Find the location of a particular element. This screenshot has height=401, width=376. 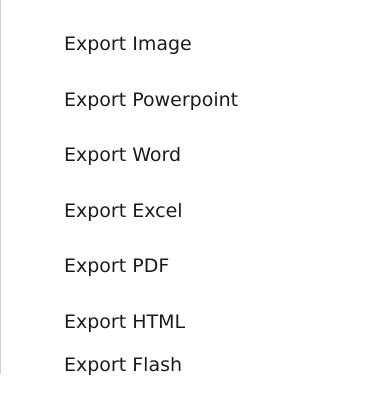

menu-item-label: Export PDF is located at coordinates (117, 266).